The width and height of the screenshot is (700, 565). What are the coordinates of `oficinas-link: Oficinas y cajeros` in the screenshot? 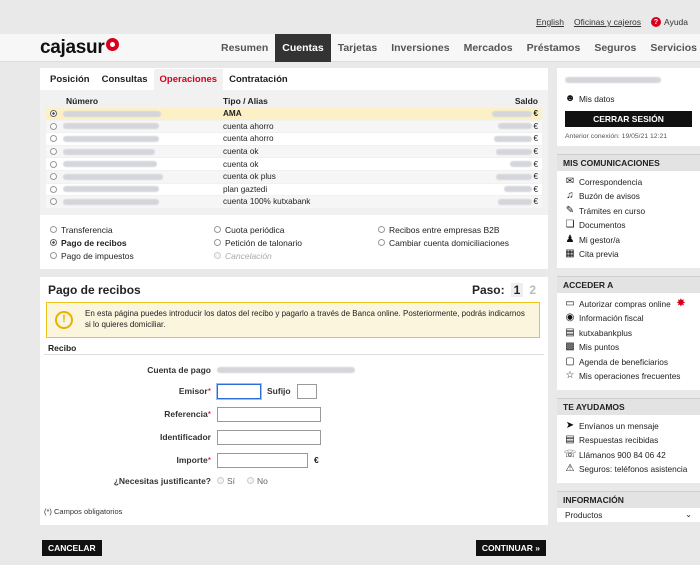 It's located at (607, 22).